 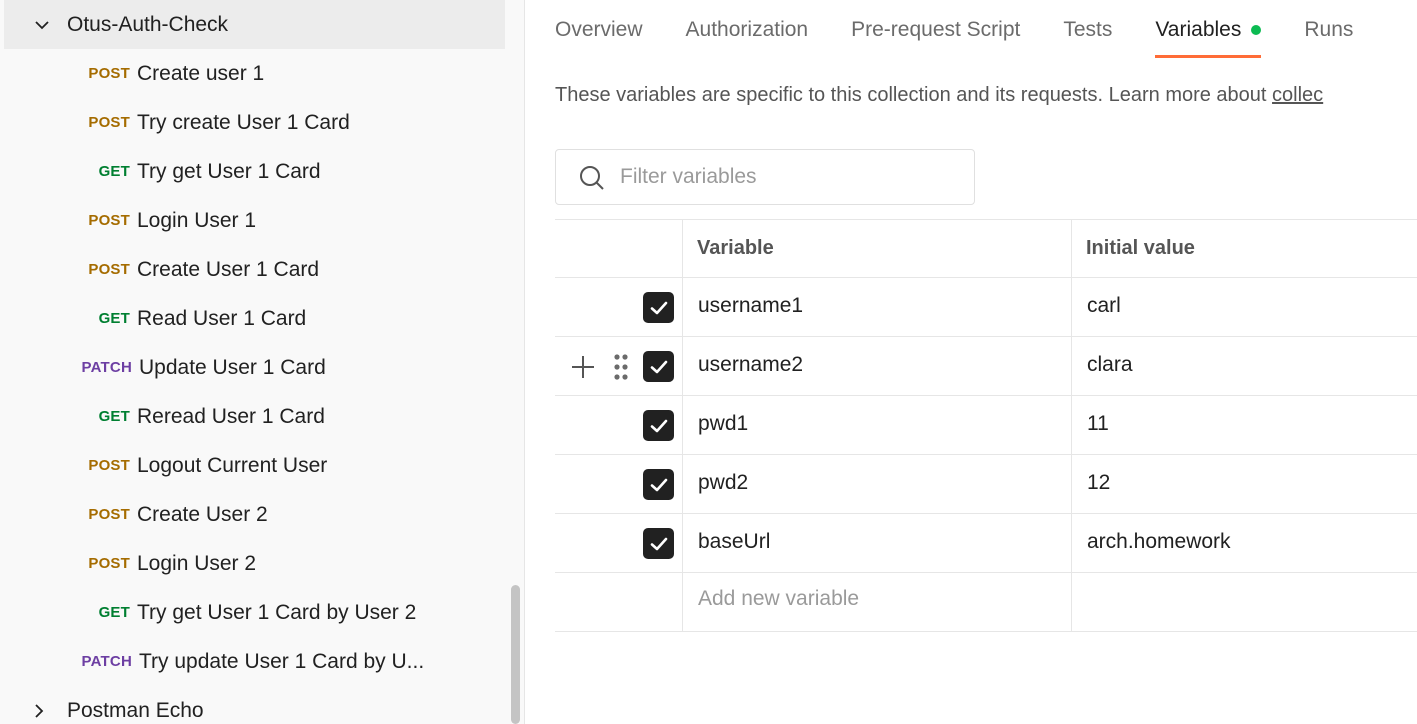 What do you see at coordinates (135, 710) in the screenshot?
I see `folder-label: Postman Echo` at bounding box center [135, 710].